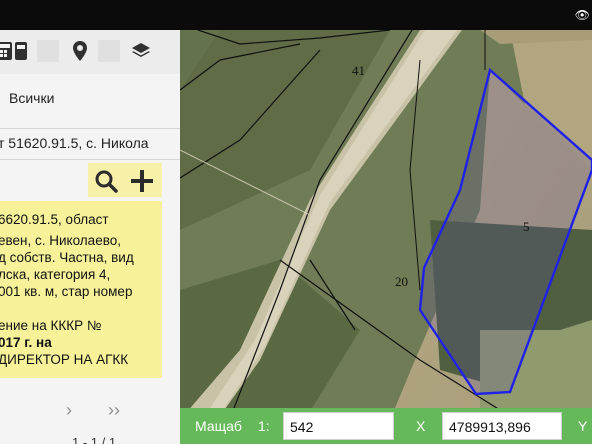 This screenshot has height=444, width=592. Describe the element at coordinates (54, 219) in the screenshot. I see `result-line: 6620.91.5, област` at that location.